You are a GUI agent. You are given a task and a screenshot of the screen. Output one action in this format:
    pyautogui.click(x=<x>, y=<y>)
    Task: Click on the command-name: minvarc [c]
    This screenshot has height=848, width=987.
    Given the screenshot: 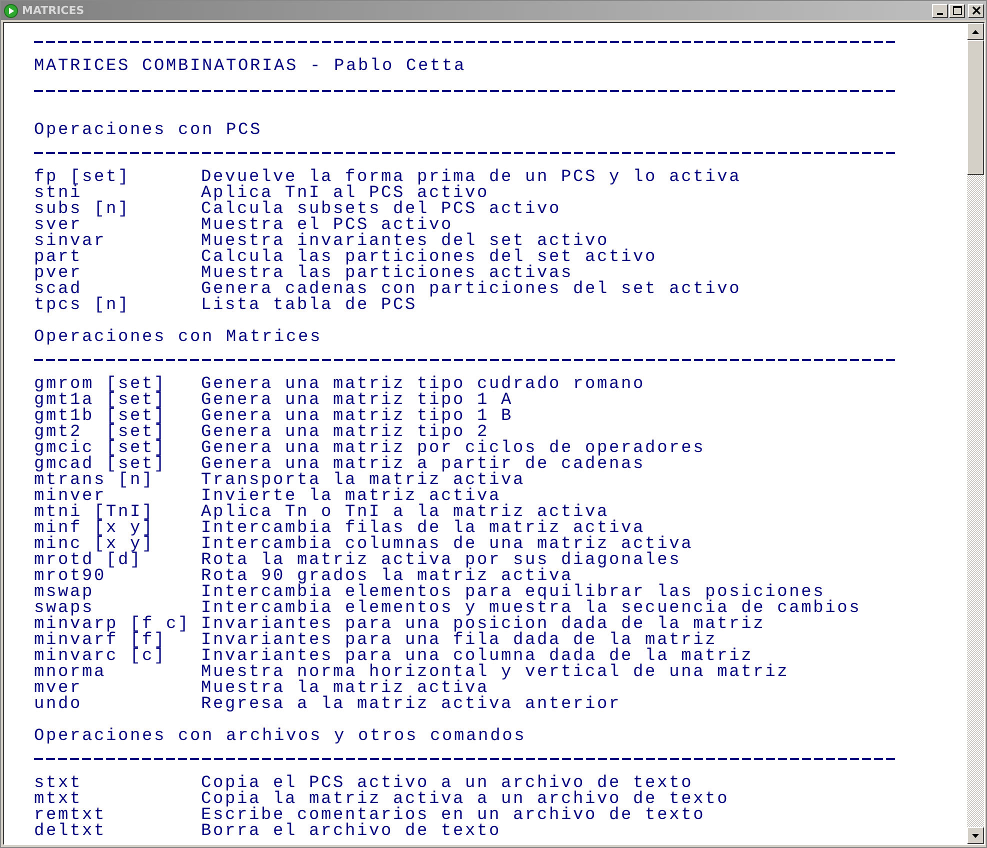 What is the action you would take?
    pyautogui.click(x=101, y=657)
    